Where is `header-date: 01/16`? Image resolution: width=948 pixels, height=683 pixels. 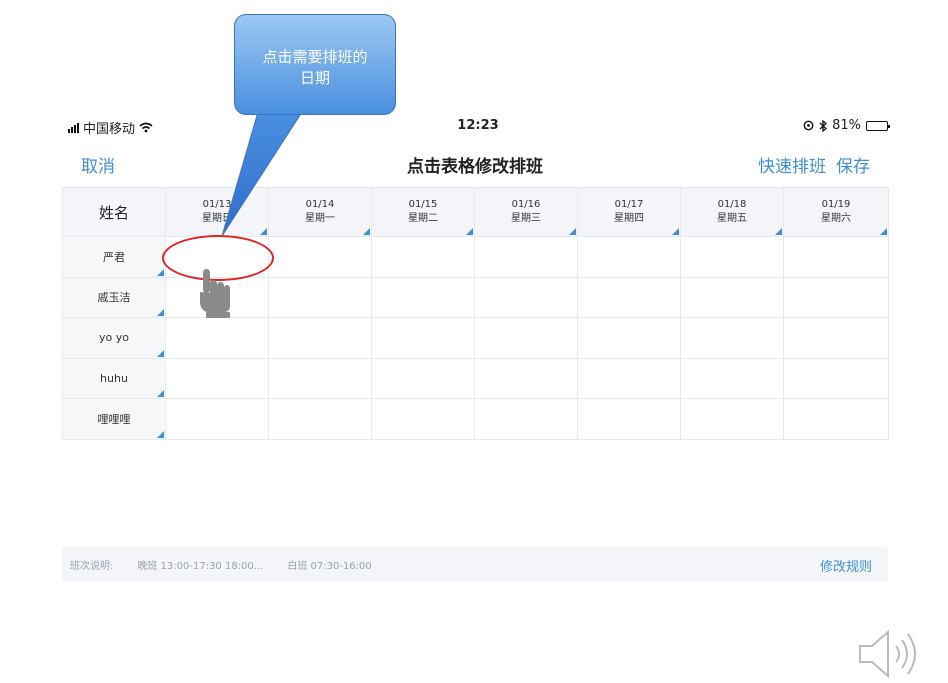 header-date: 01/16 is located at coordinates (526, 204).